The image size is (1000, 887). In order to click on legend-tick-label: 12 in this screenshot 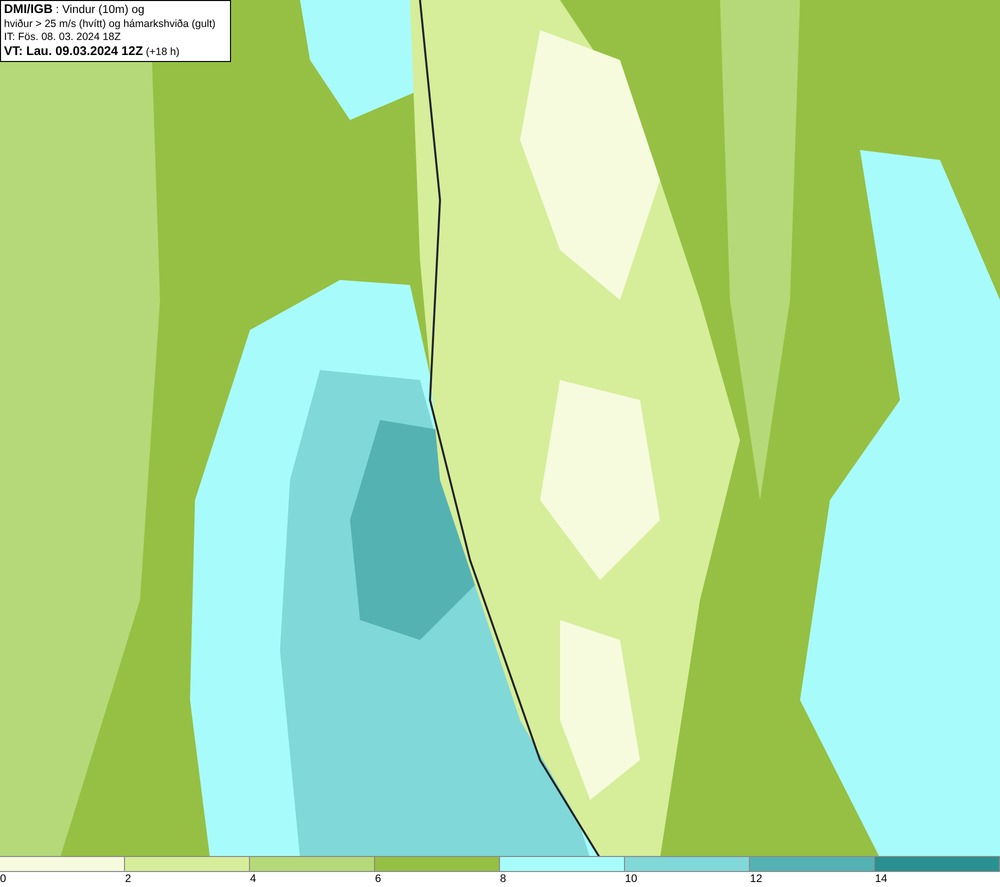, I will do `click(756, 879)`.